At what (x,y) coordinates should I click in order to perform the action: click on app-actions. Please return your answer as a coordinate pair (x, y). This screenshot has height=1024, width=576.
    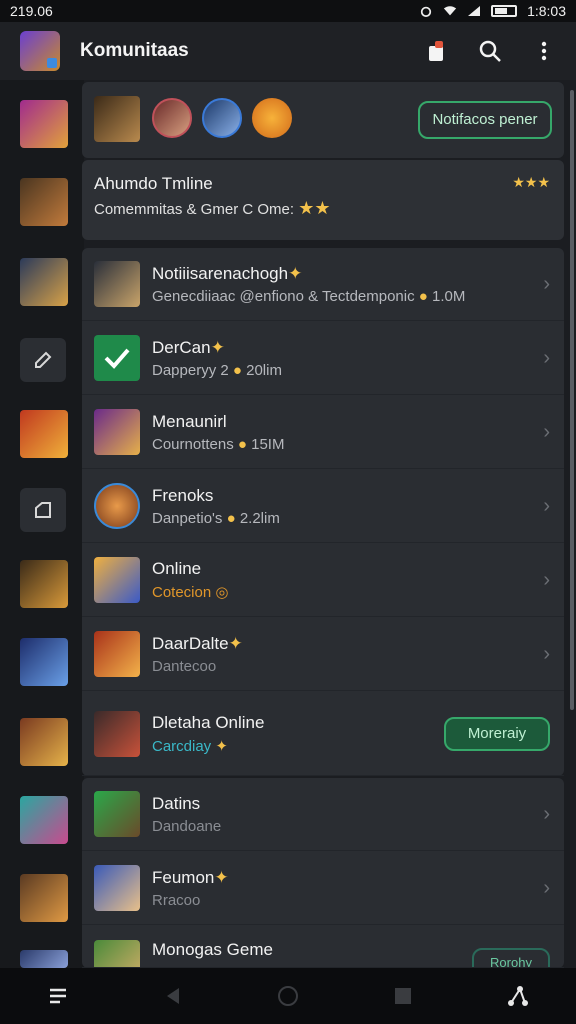
    Looking at the image, I should click on (490, 51).